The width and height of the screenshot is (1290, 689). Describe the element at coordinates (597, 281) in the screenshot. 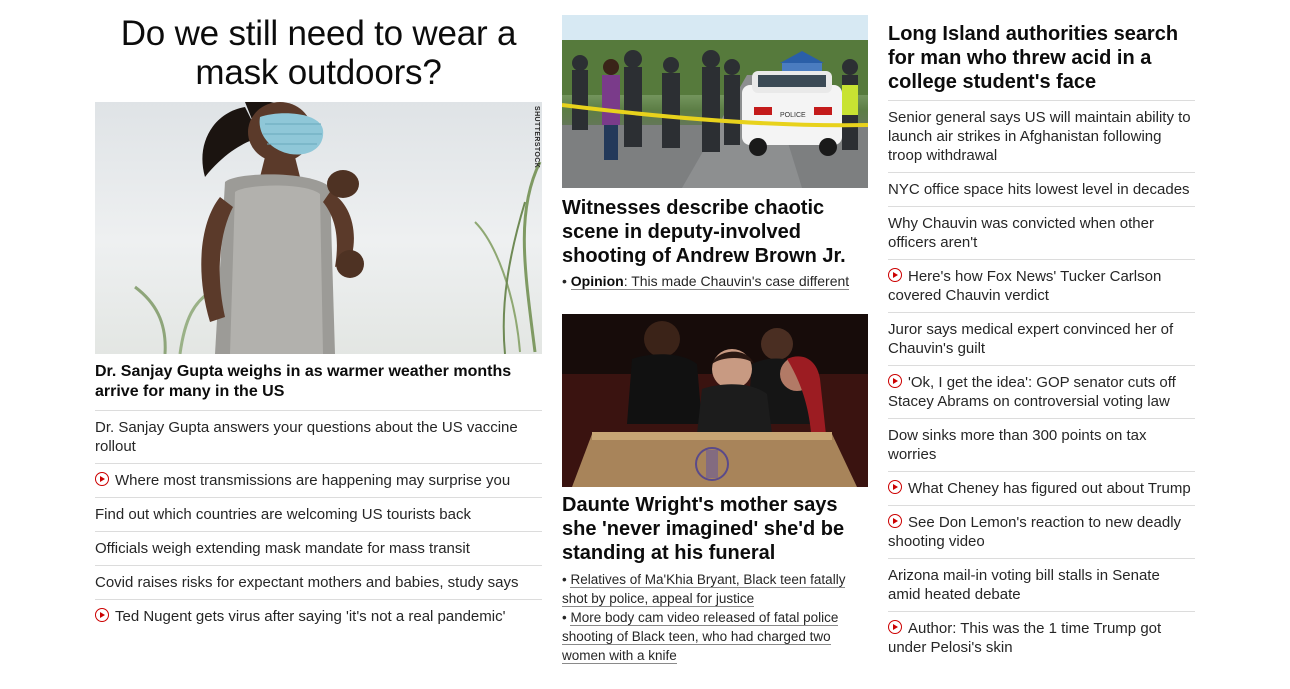

I see `opinion-label: Opinion` at that location.